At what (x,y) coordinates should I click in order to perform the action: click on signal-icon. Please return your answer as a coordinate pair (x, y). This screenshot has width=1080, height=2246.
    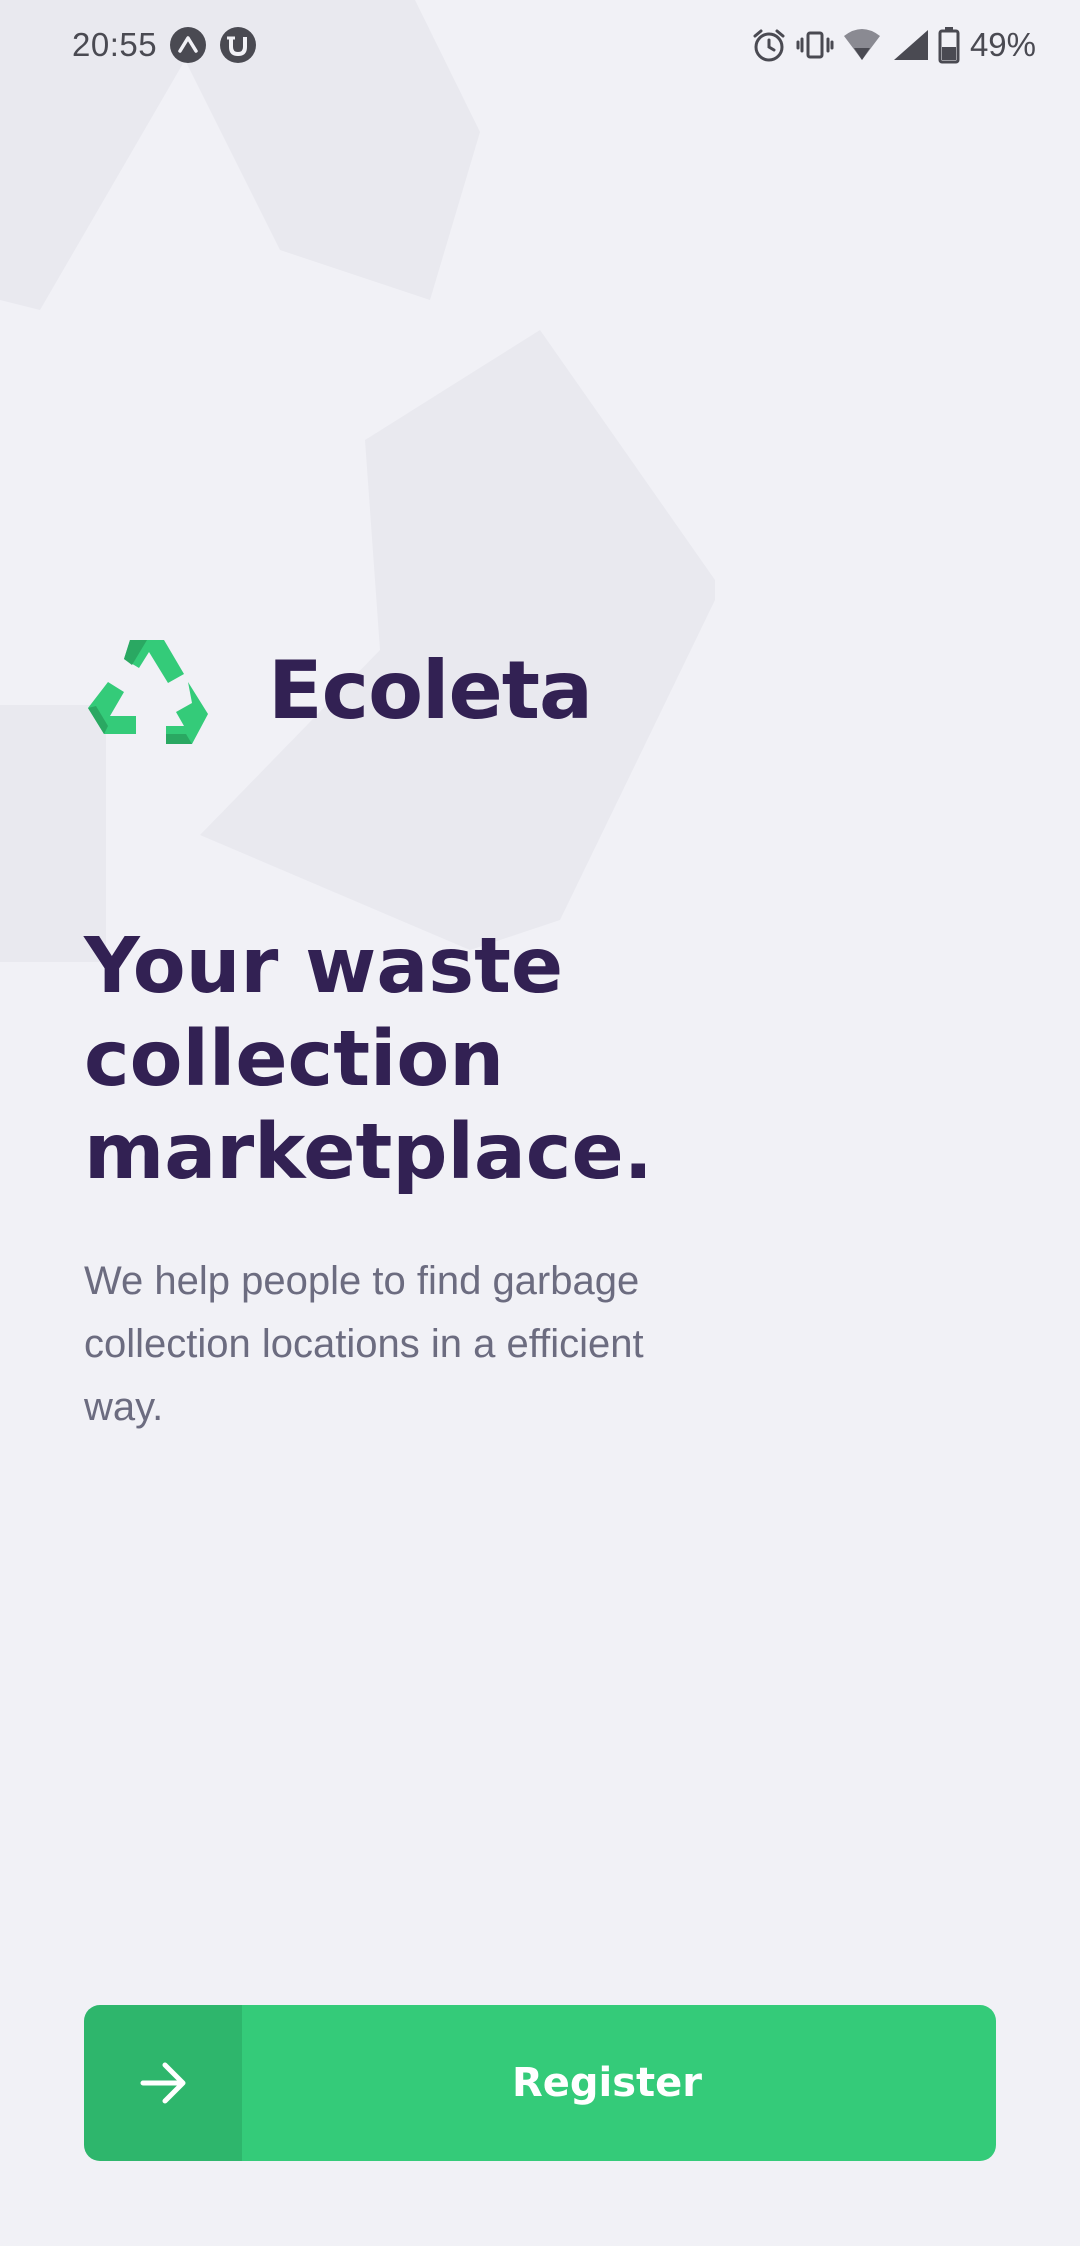
    Looking at the image, I should click on (910, 45).